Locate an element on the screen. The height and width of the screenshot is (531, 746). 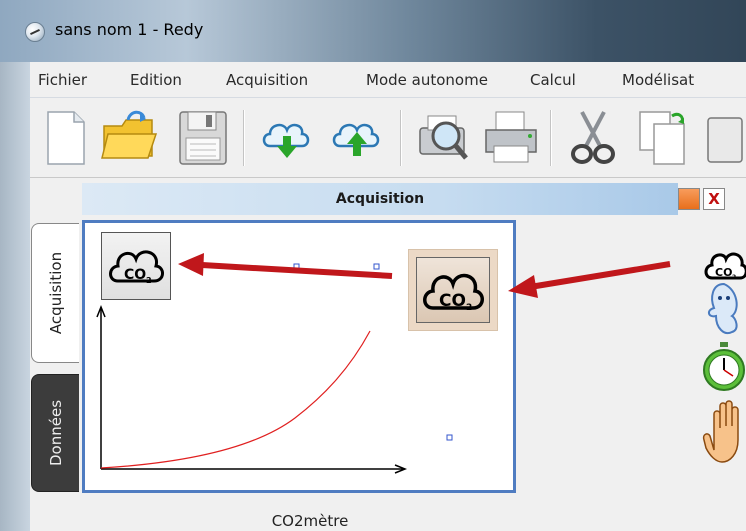
app-icon is located at coordinates (35, 32).